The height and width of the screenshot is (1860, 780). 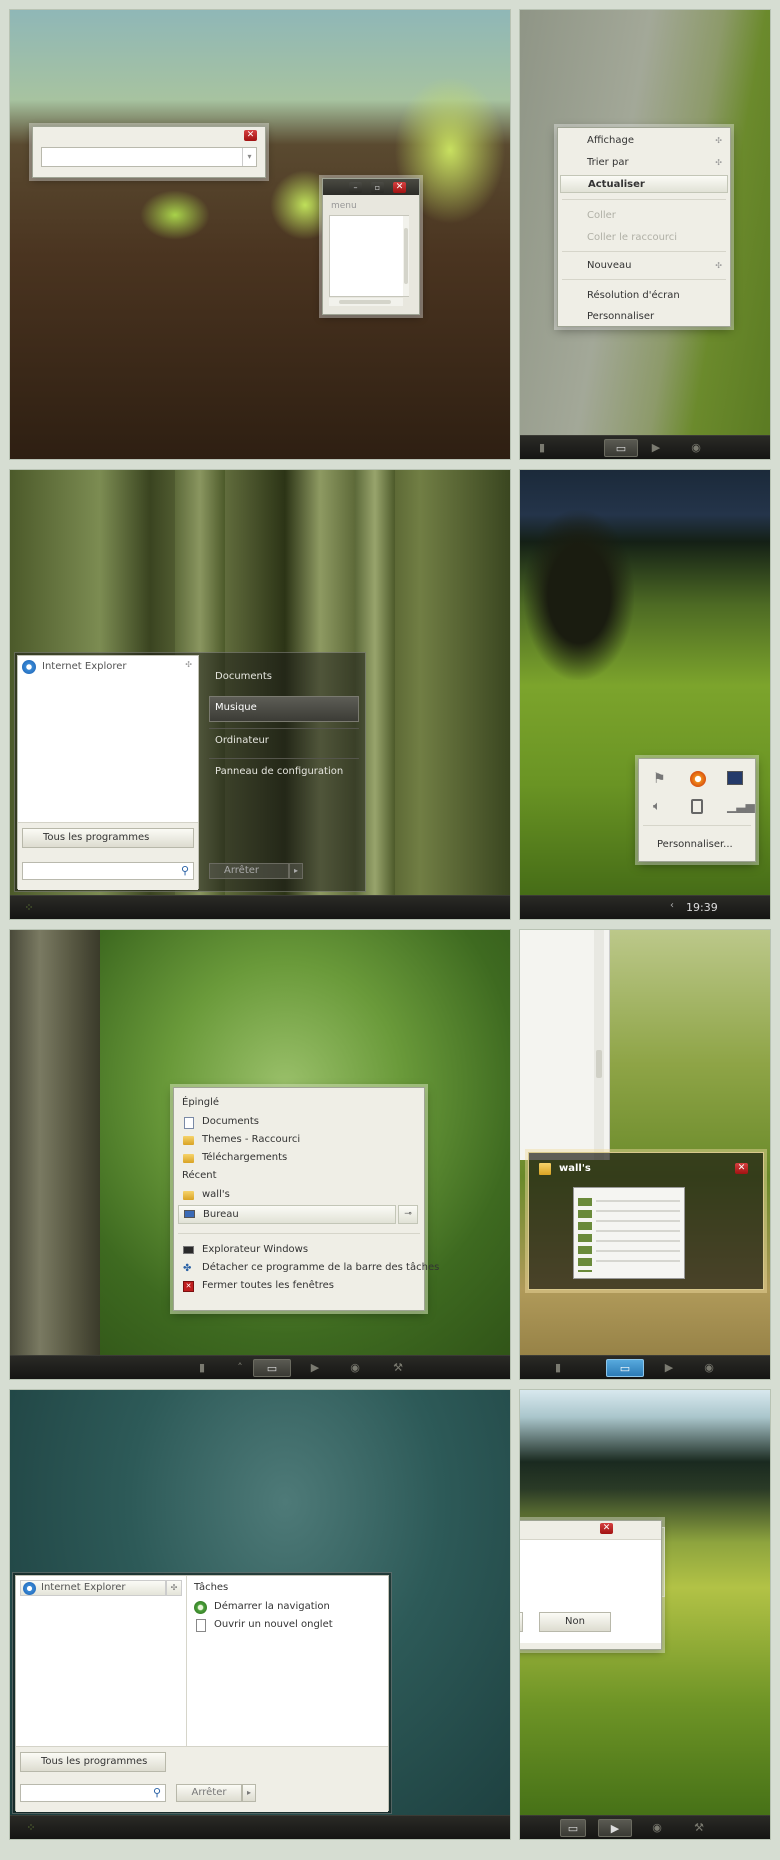 I want to click on folder-icon, so click(x=188, y=1195).